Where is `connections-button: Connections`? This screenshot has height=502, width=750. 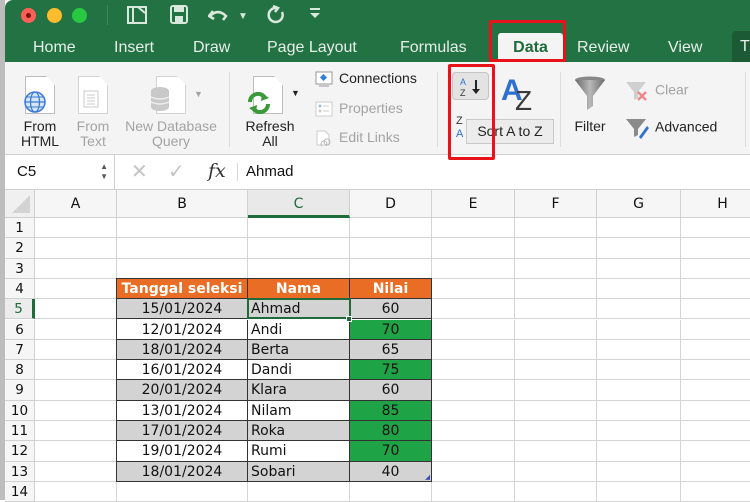
connections-button: Connections is located at coordinates (366, 78).